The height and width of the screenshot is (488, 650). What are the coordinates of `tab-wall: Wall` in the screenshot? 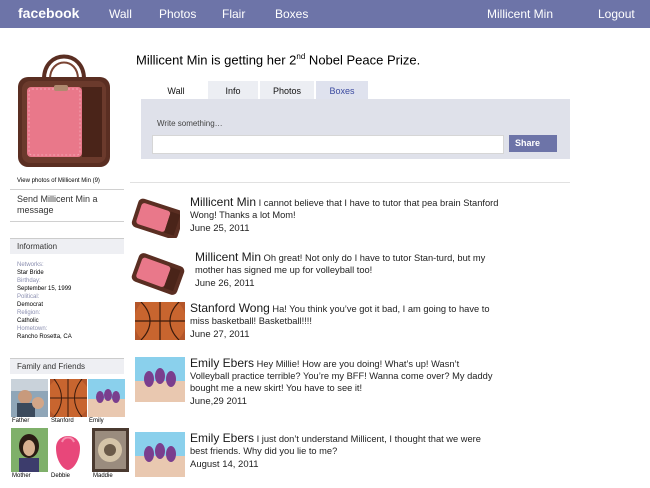 It's located at (176, 90).